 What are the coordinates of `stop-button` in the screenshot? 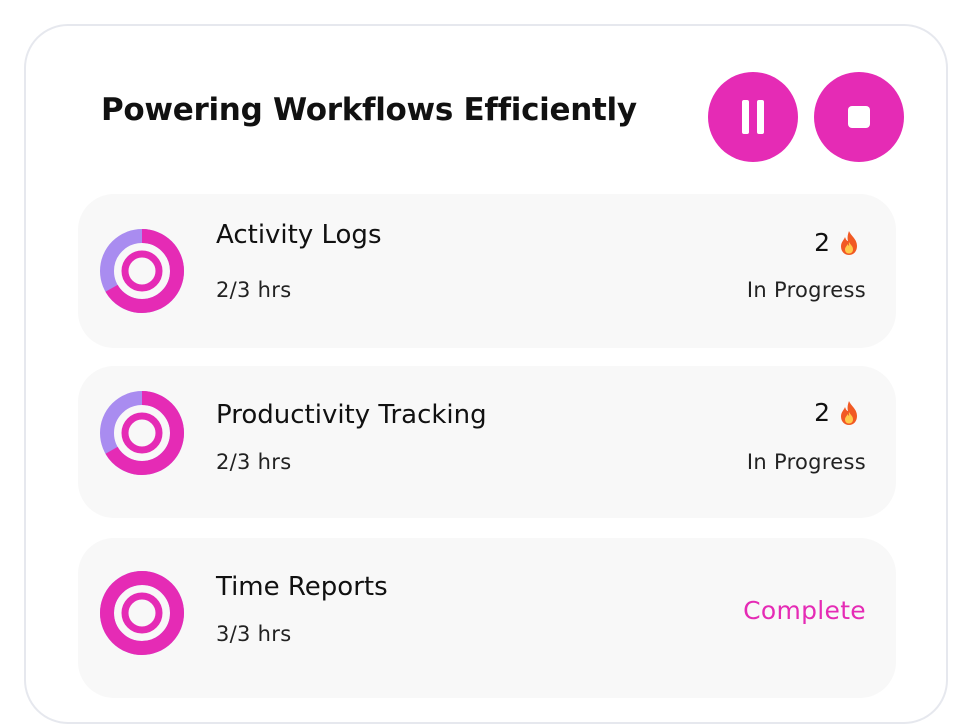 It's located at (859, 117).